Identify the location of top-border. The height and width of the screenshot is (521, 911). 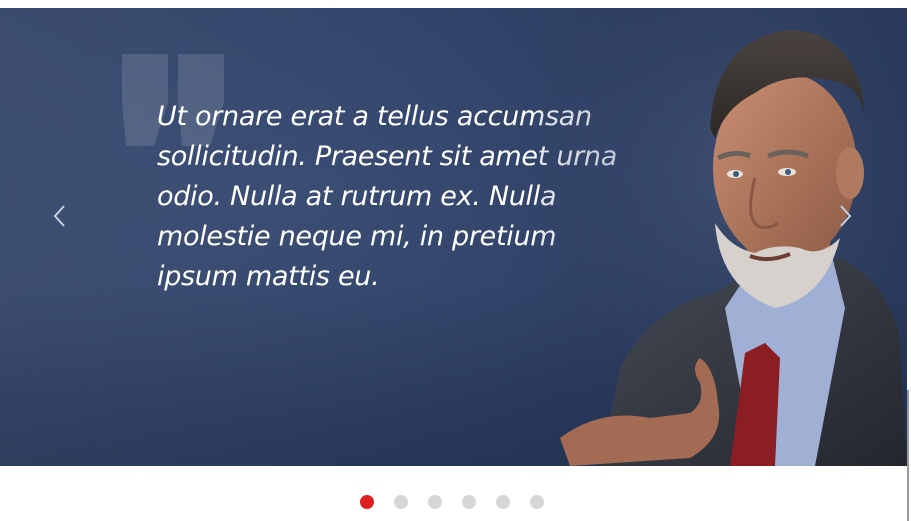
(453, 4).